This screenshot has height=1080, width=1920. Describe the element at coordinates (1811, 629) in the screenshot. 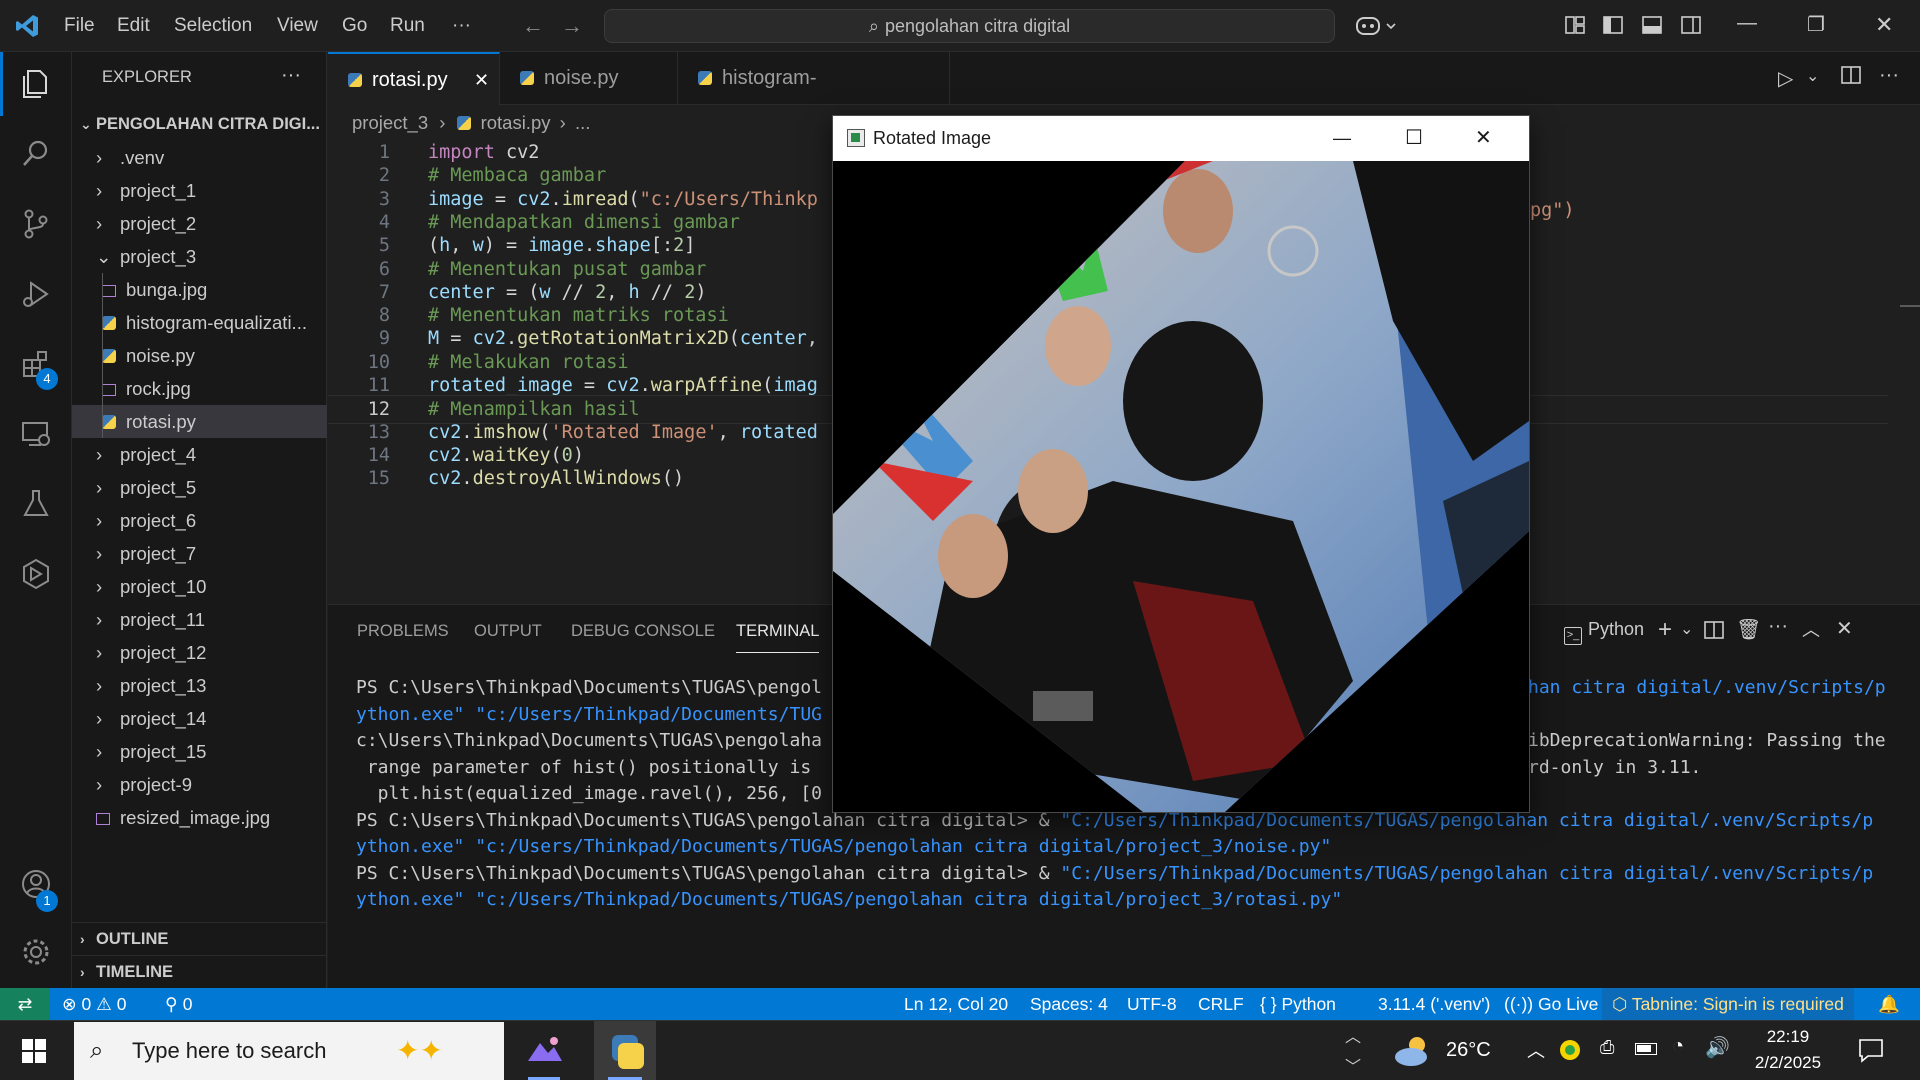

I see `maximize-panel-chevron-up-icon: ︿` at that location.